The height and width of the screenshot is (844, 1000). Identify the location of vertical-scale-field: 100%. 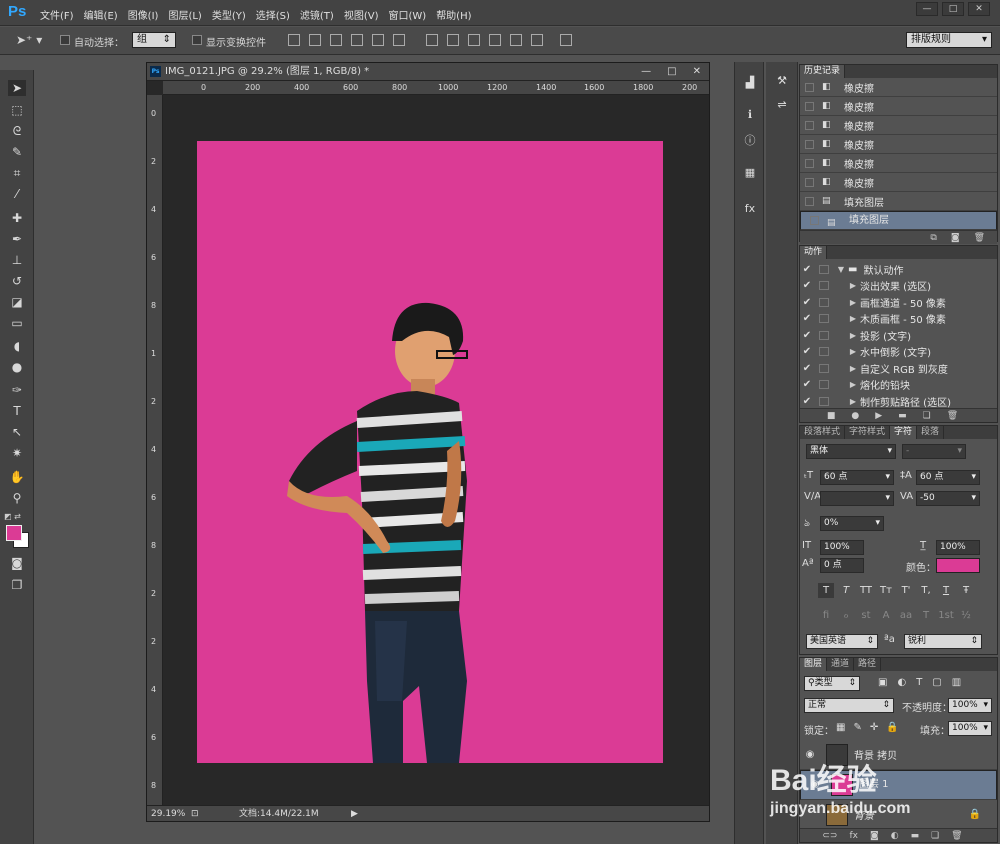
(842, 547).